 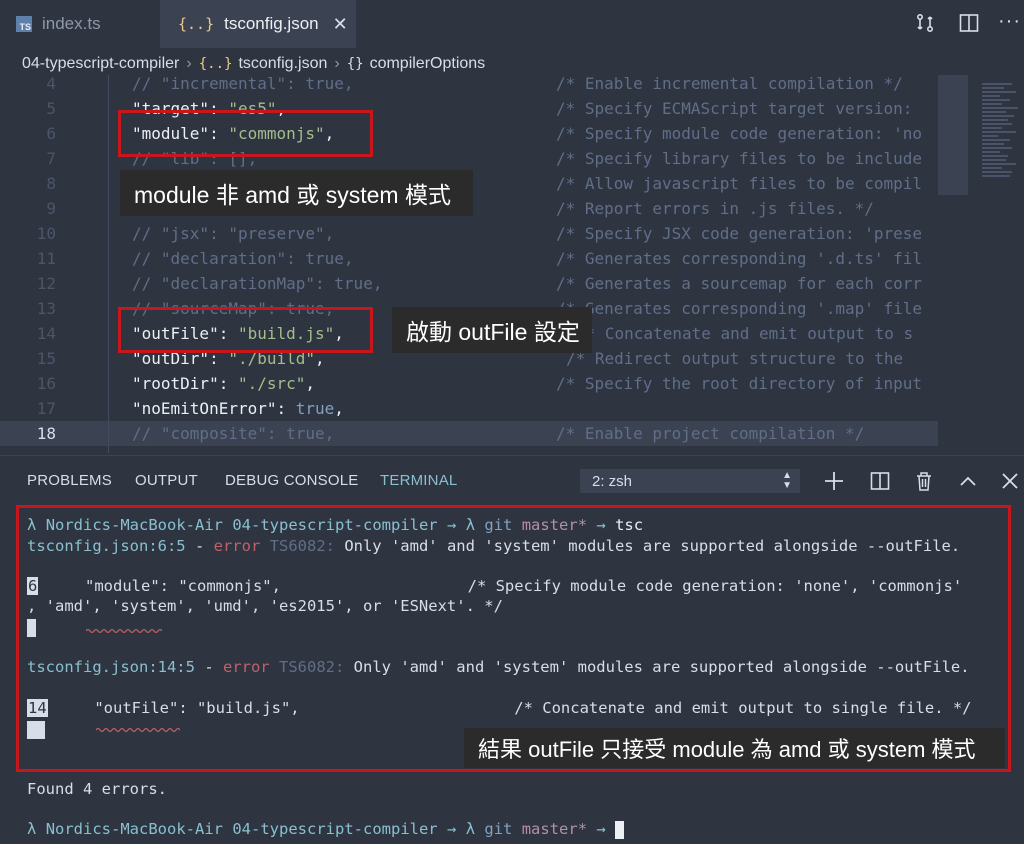 What do you see at coordinates (925, 23) in the screenshot?
I see `open-changes-icon` at bounding box center [925, 23].